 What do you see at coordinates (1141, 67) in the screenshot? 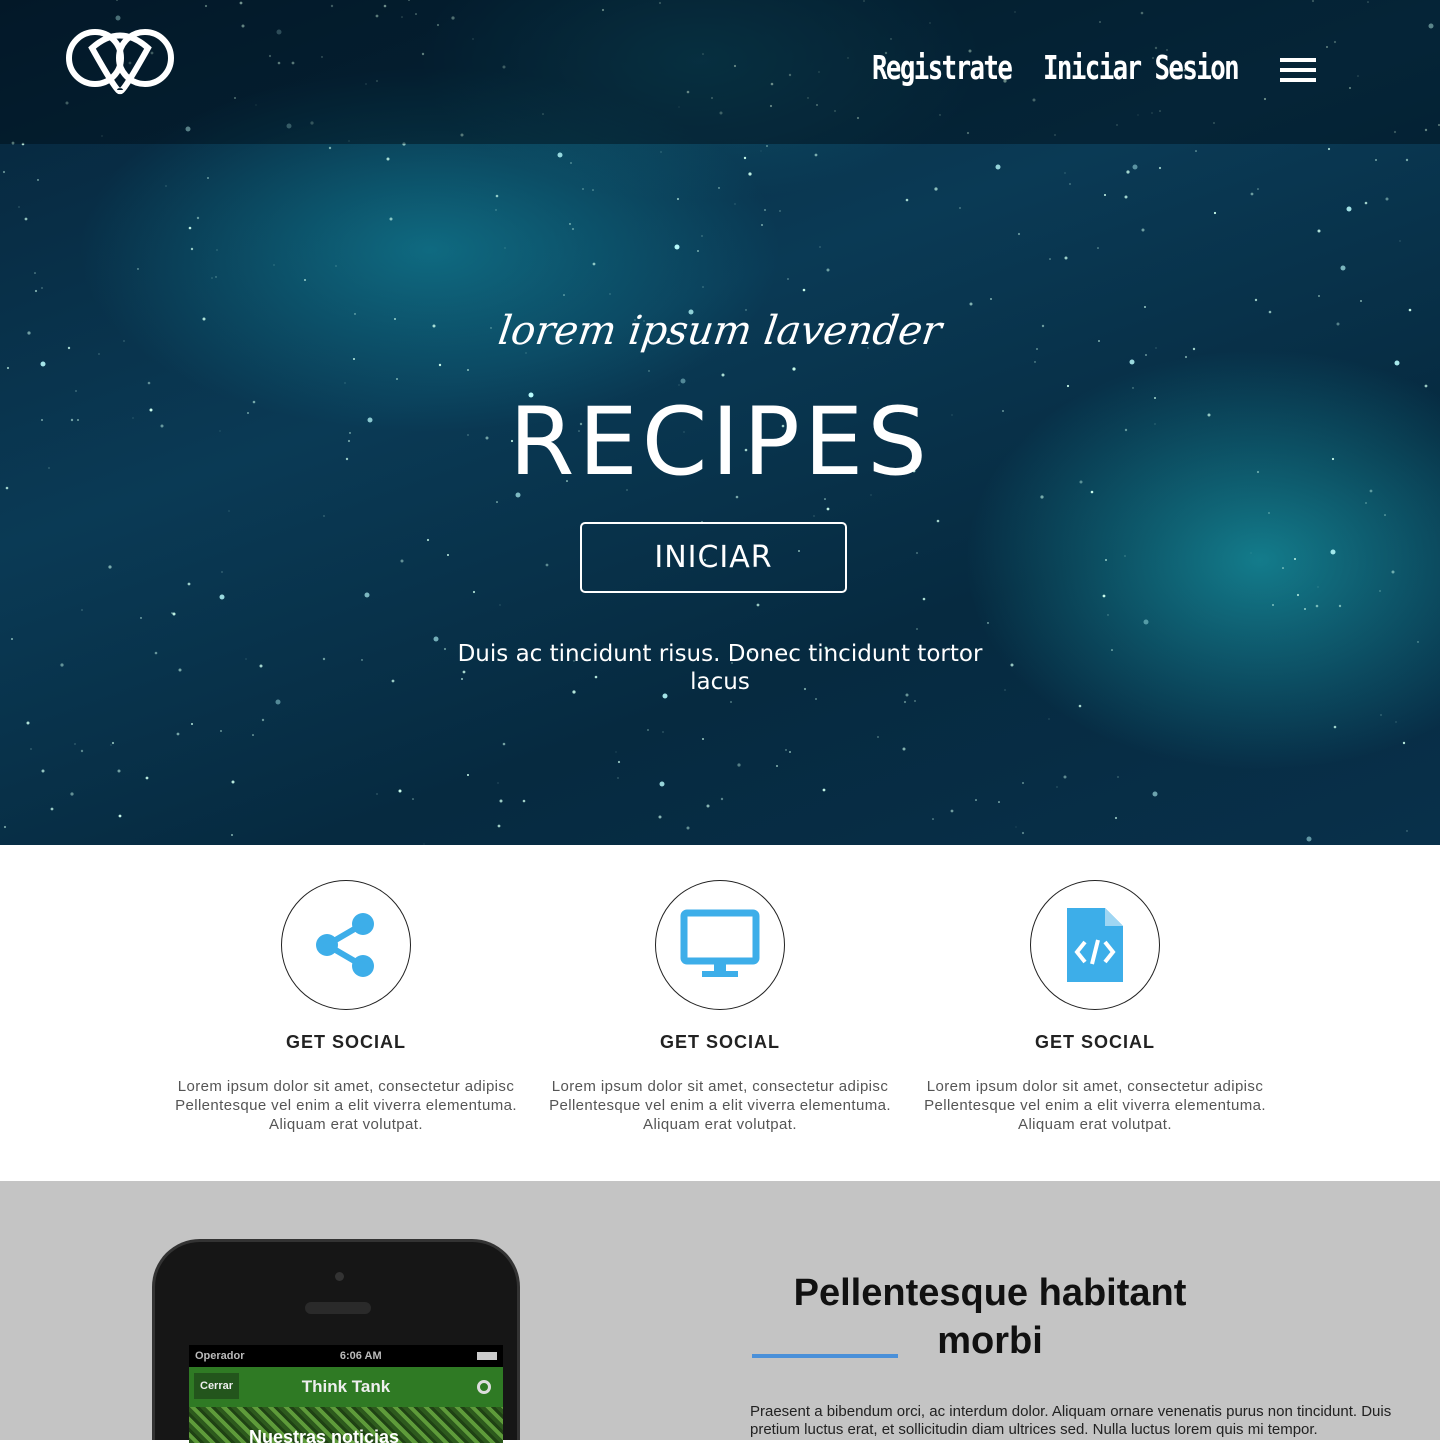
I see `login-link: Iniciar Sesion` at bounding box center [1141, 67].